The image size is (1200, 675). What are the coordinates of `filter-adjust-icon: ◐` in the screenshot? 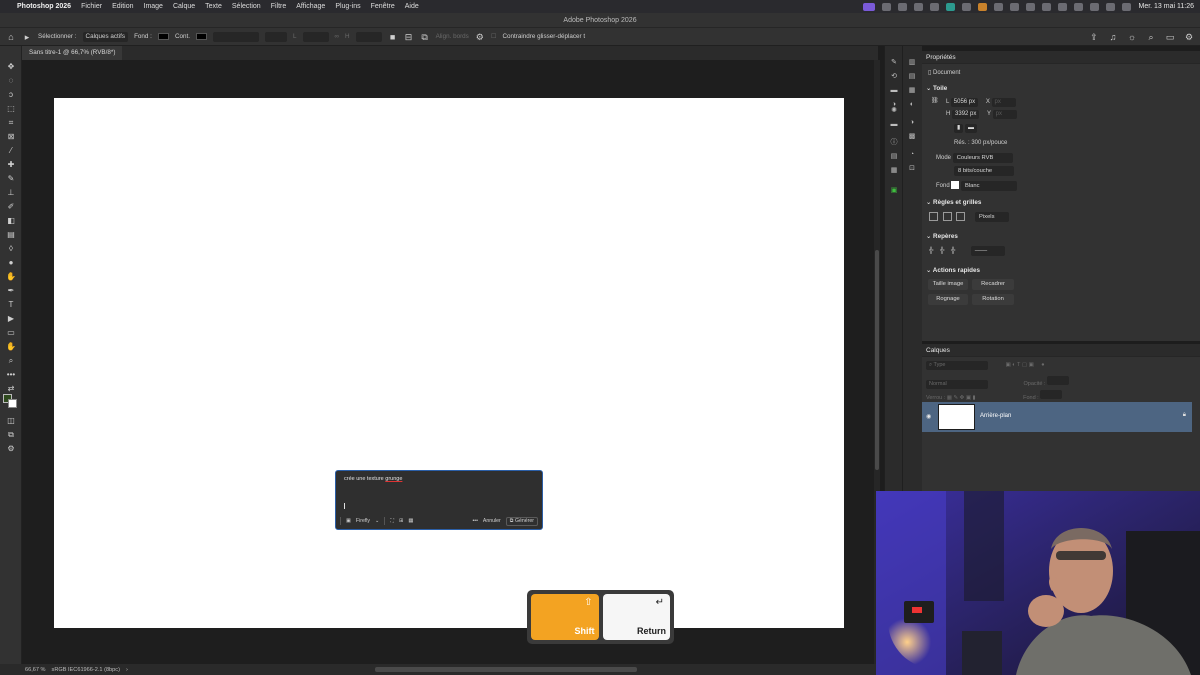 It's located at (1013, 365).